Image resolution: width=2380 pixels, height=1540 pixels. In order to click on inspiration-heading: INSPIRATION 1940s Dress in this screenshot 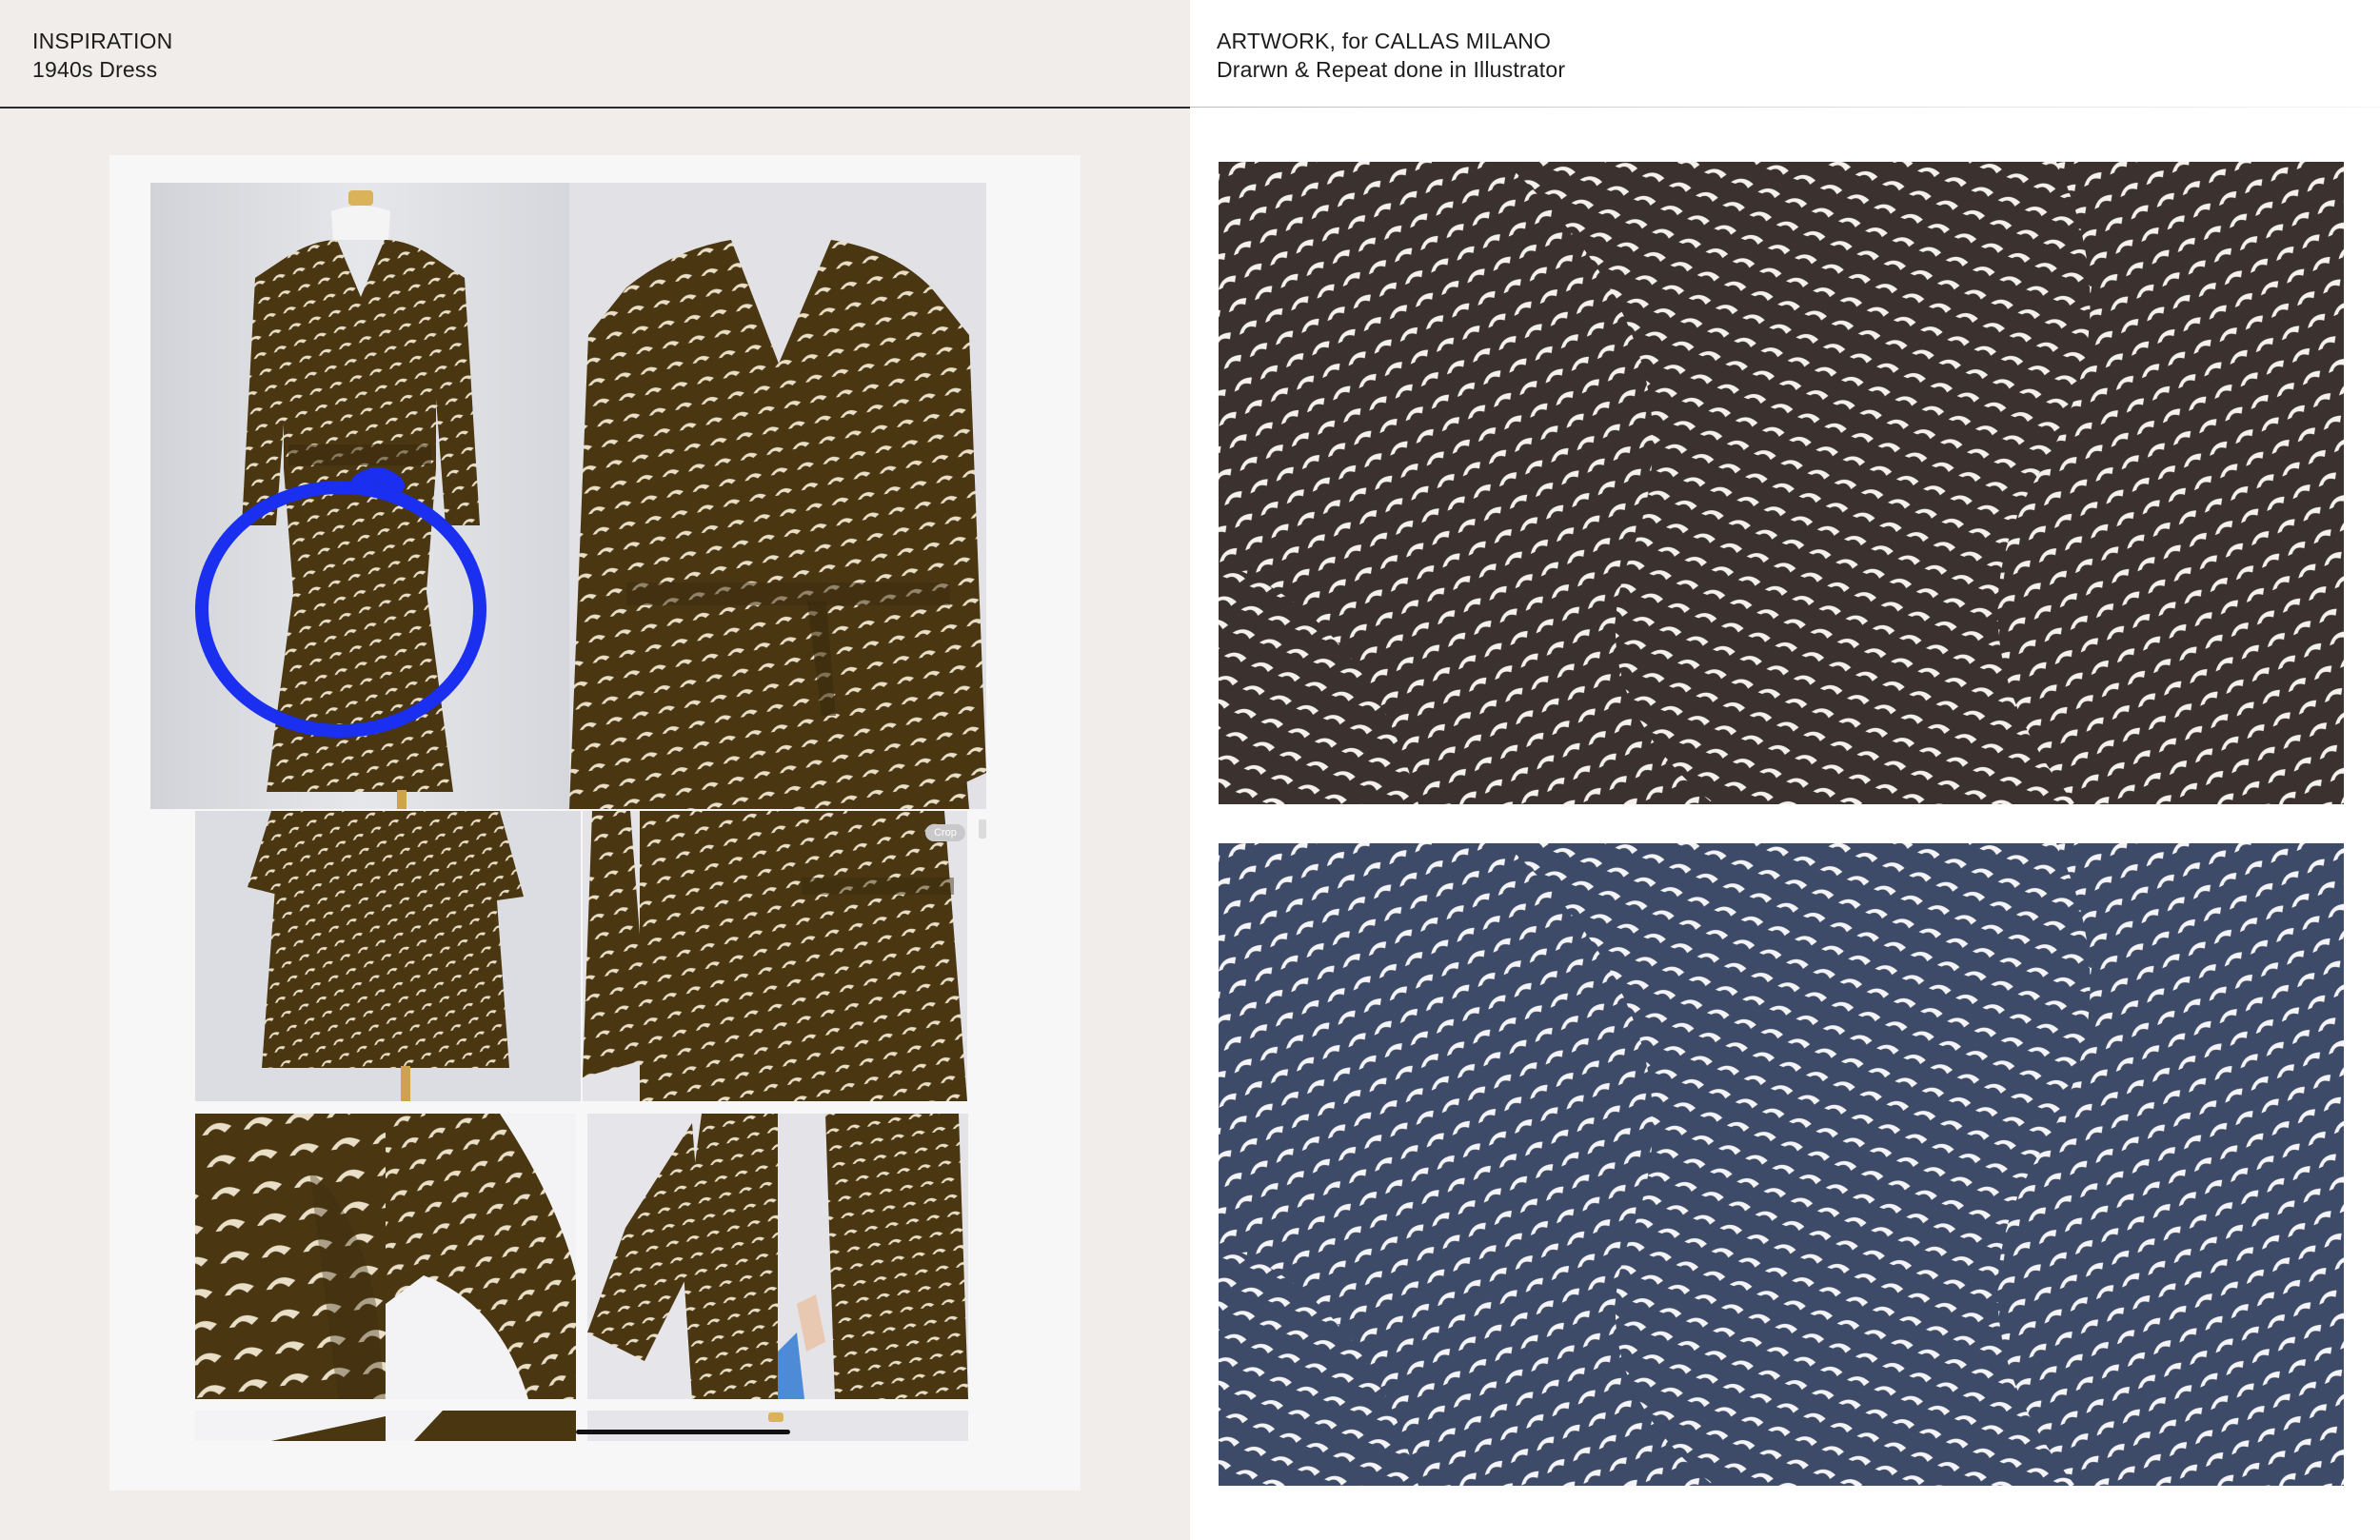, I will do `click(102, 55)`.